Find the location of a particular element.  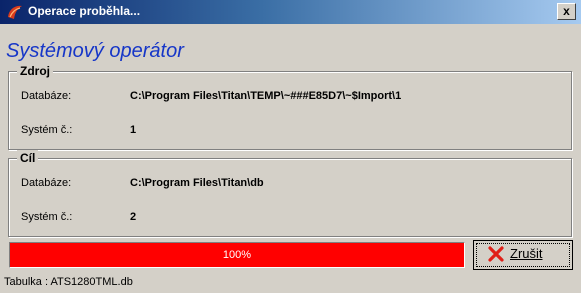

target-database-label: Databáze: is located at coordinates (46, 183).